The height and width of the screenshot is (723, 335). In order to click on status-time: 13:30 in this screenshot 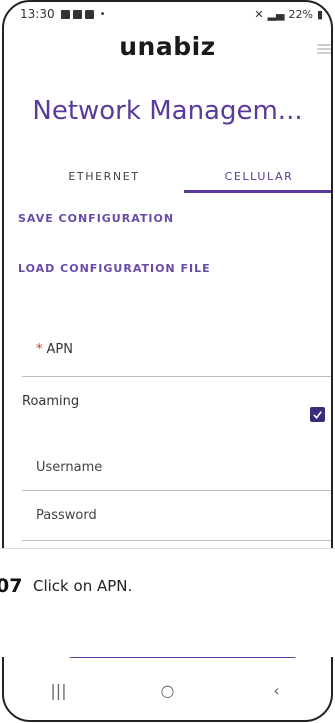, I will do `click(37, 14)`.